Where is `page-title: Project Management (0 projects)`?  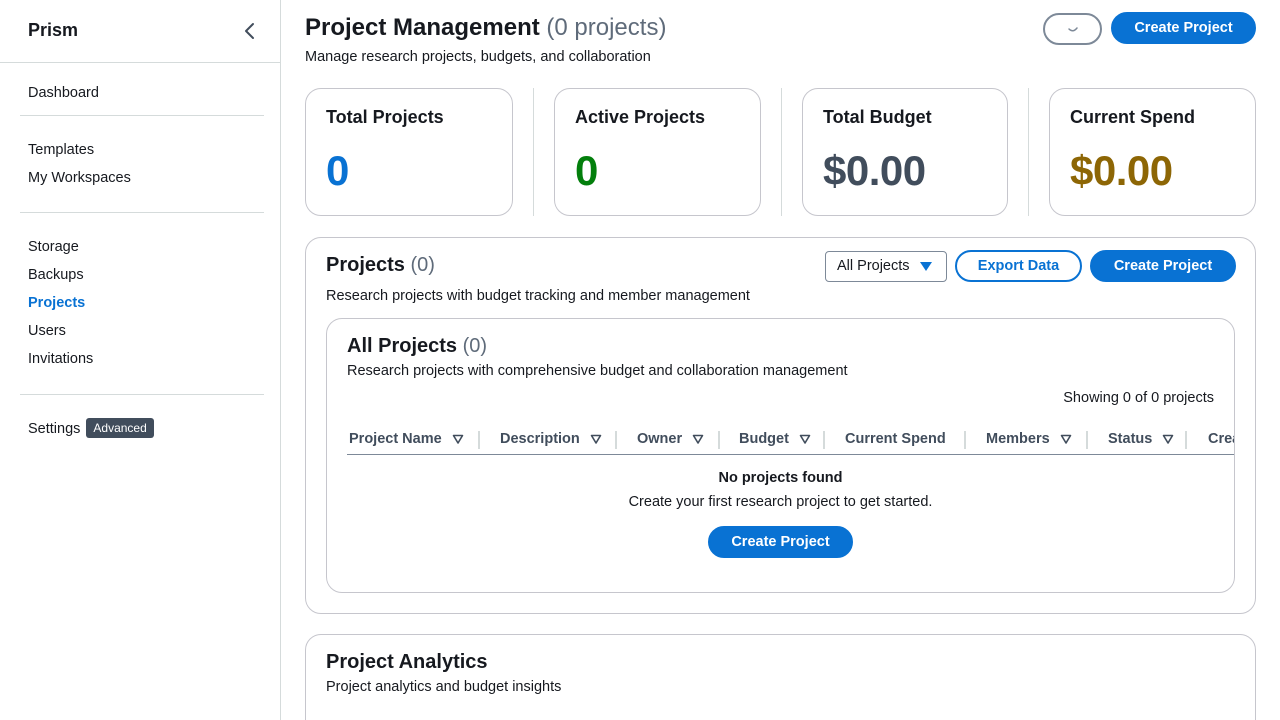
page-title: Project Management (0 projects) is located at coordinates (485, 28).